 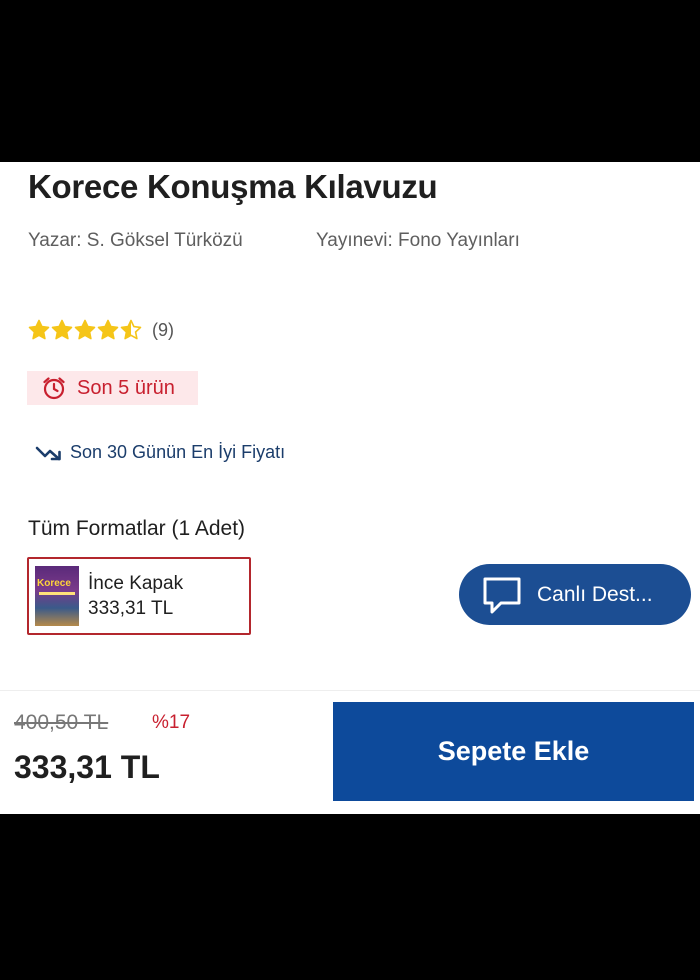 What do you see at coordinates (48, 453) in the screenshot?
I see `trending-down-icon` at bounding box center [48, 453].